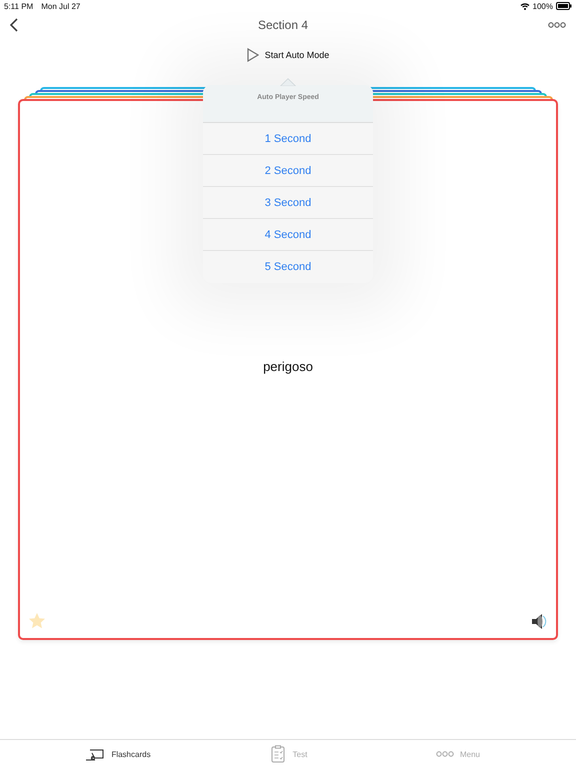 Image resolution: width=576 pixels, height=768 pixels. Describe the element at coordinates (288, 171) in the screenshot. I see `speed-option: 2 Second` at that location.